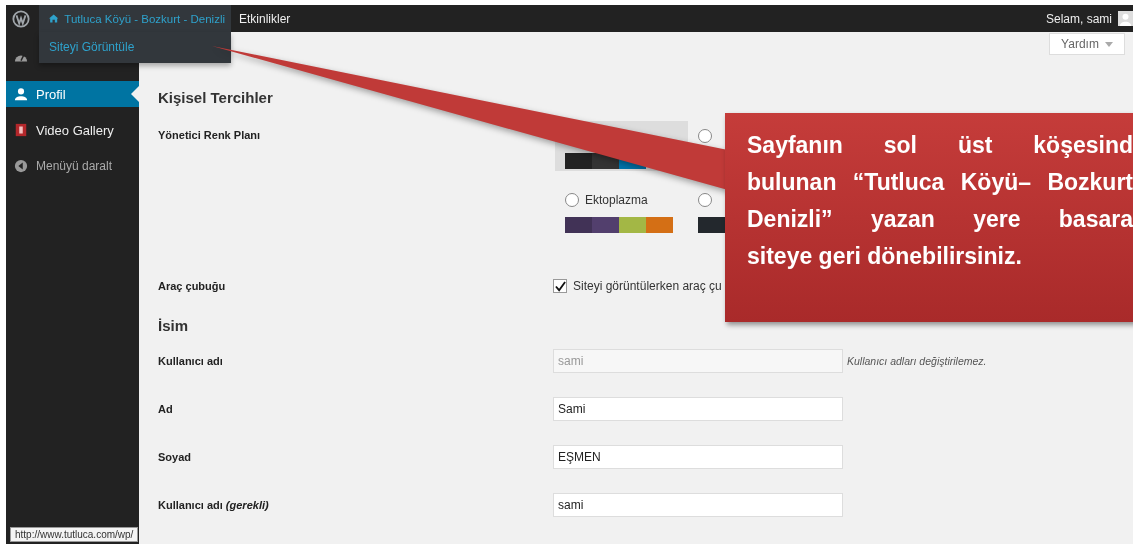 This screenshot has width=1133, height=544. I want to click on scheme-name: Ektoplazma, so click(616, 200).